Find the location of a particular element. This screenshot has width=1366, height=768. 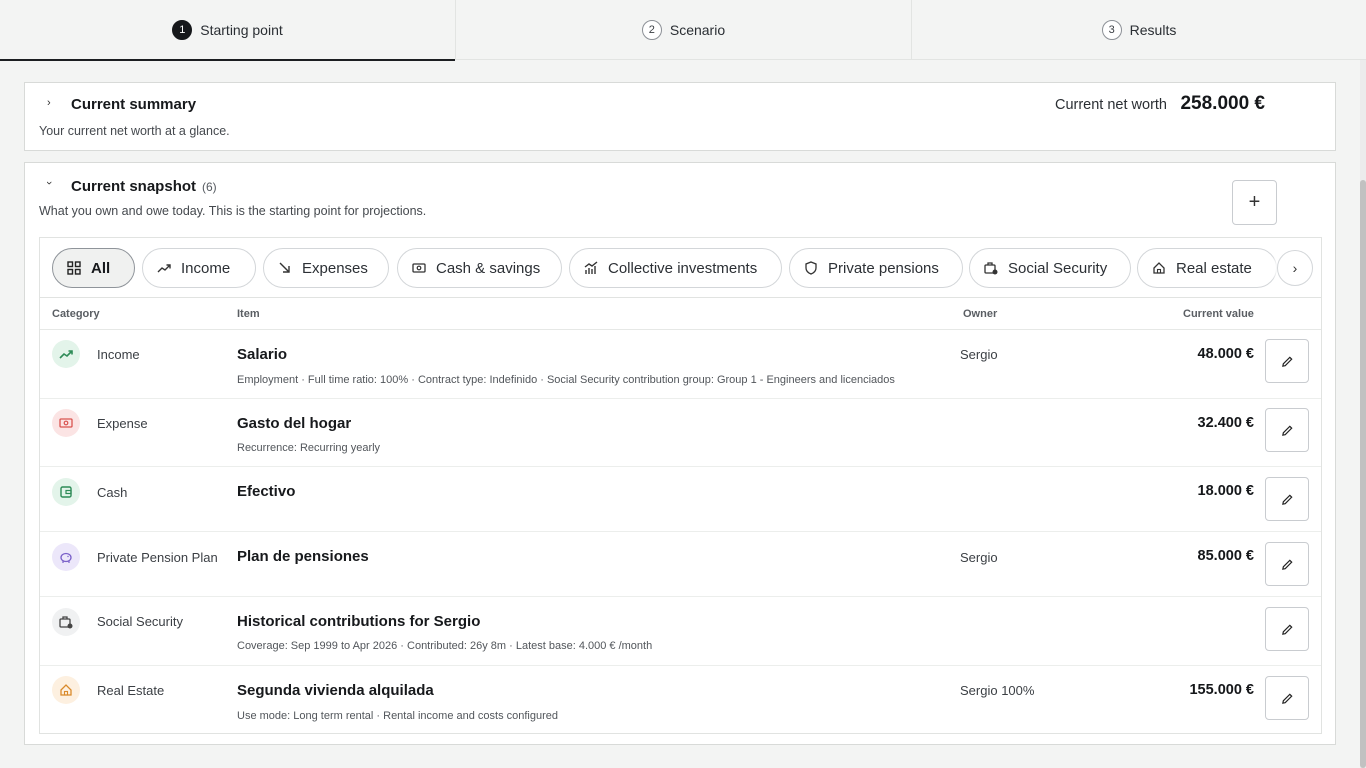

arrow-down-right-icon is located at coordinates (284, 267).